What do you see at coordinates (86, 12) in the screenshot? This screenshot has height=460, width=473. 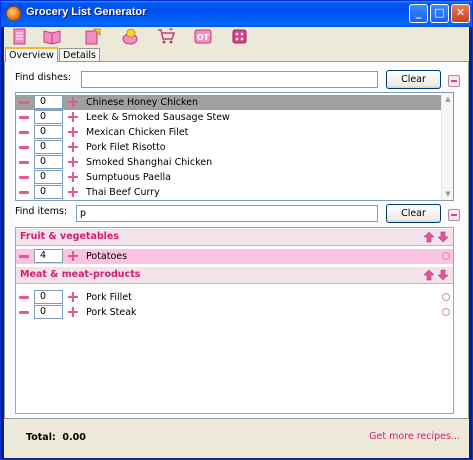 I see `window-title: Grocery List Generator` at bounding box center [86, 12].